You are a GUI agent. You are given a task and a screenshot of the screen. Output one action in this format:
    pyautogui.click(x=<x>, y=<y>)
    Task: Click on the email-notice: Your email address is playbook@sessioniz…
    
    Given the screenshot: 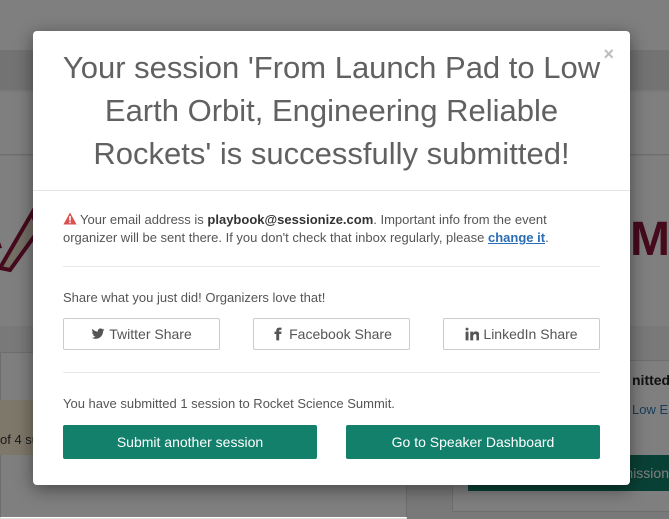 What is the action you would take?
    pyautogui.click(x=331, y=229)
    